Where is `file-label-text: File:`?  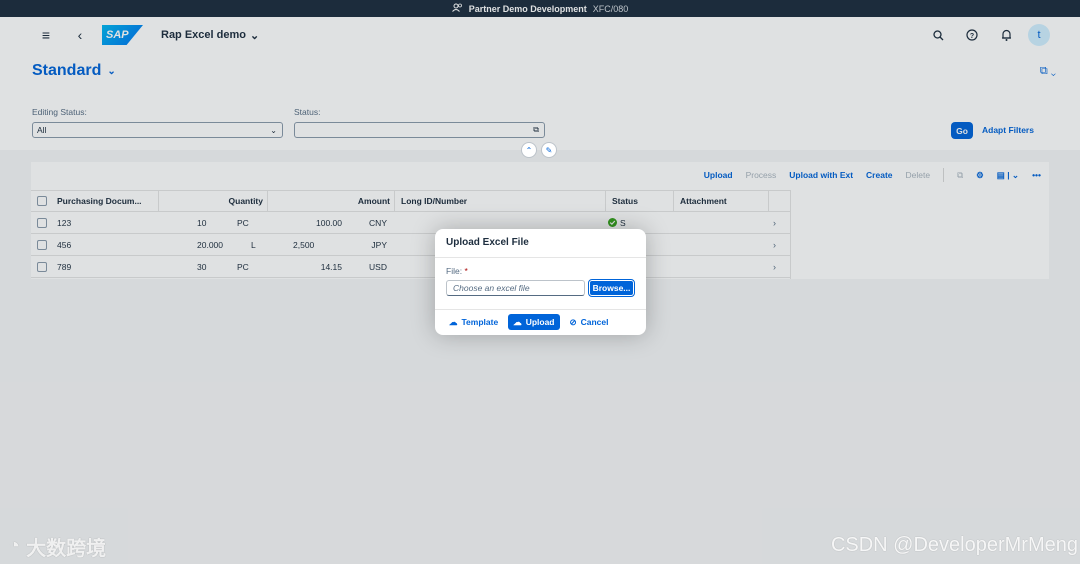
file-label-text: File: is located at coordinates (454, 271).